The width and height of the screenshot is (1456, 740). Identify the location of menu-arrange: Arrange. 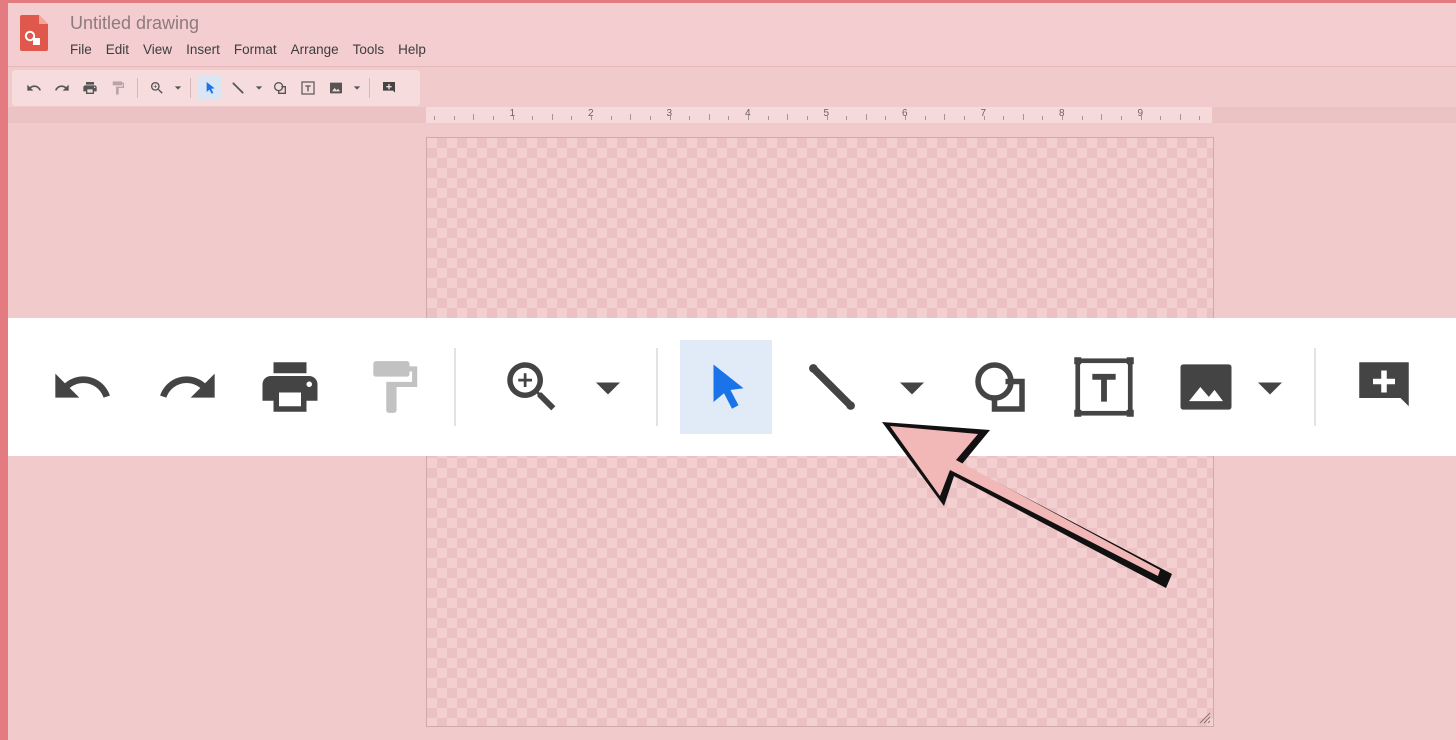
(315, 49).